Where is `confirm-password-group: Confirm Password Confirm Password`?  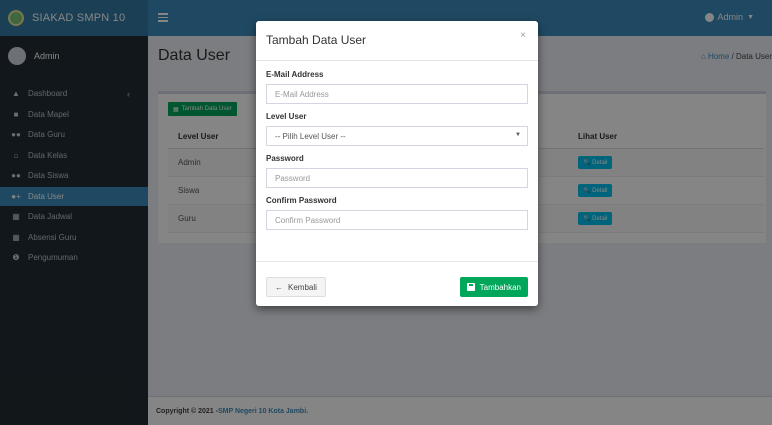
confirm-password-group: Confirm Password Confirm Password is located at coordinates (397, 213).